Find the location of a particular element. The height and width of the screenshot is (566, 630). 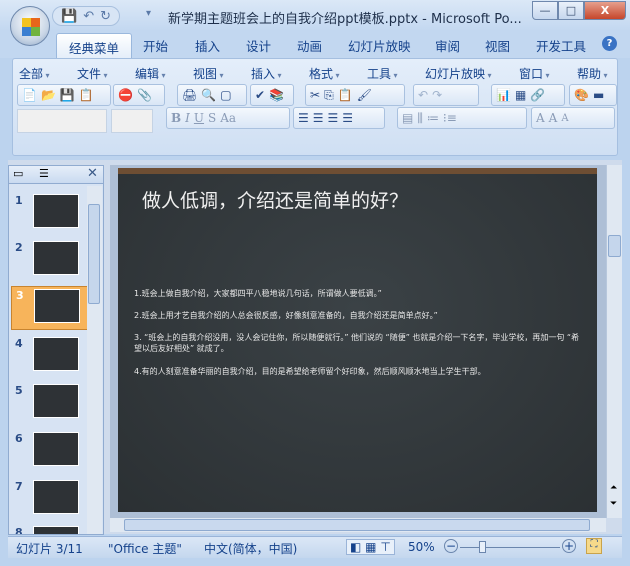

customize-qat-icon: ▾ is located at coordinates (148, 13).